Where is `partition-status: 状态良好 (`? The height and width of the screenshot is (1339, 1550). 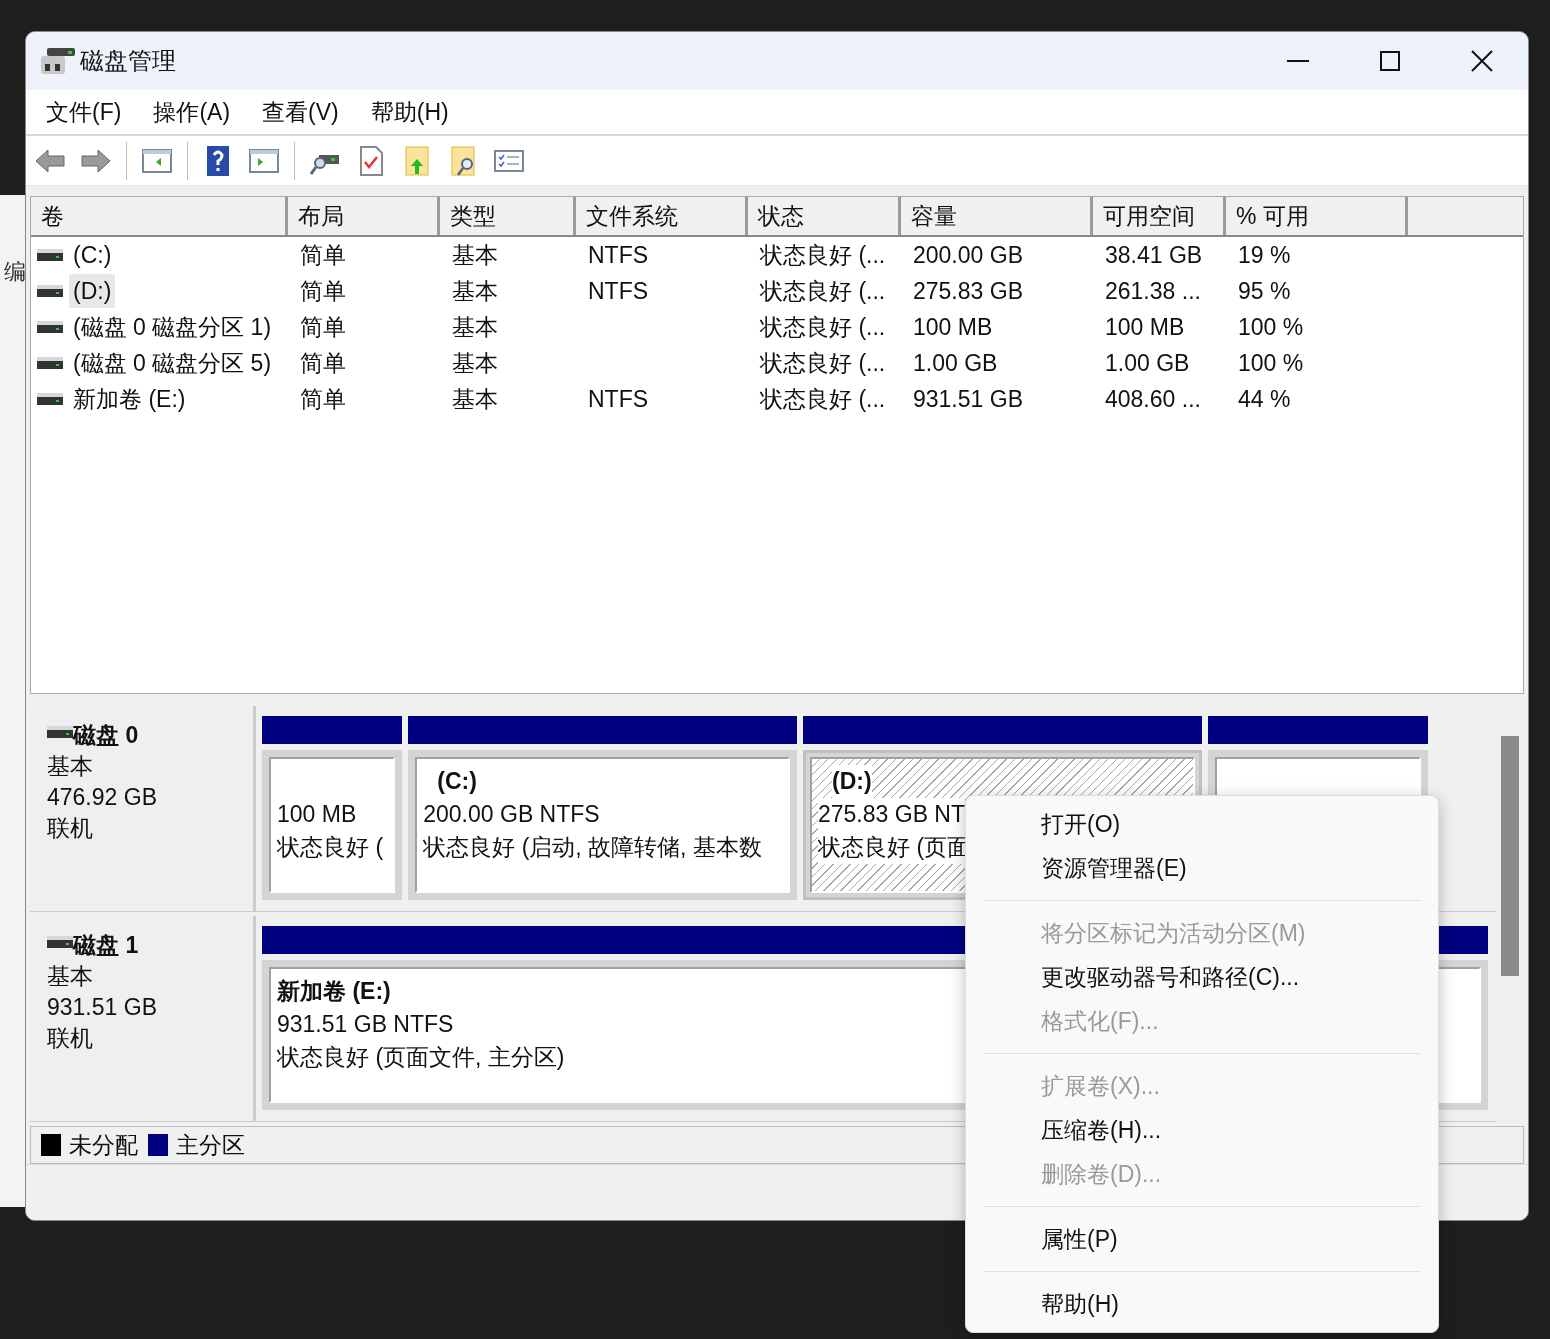 partition-status: 状态良好 ( is located at coordinates (330, 847).